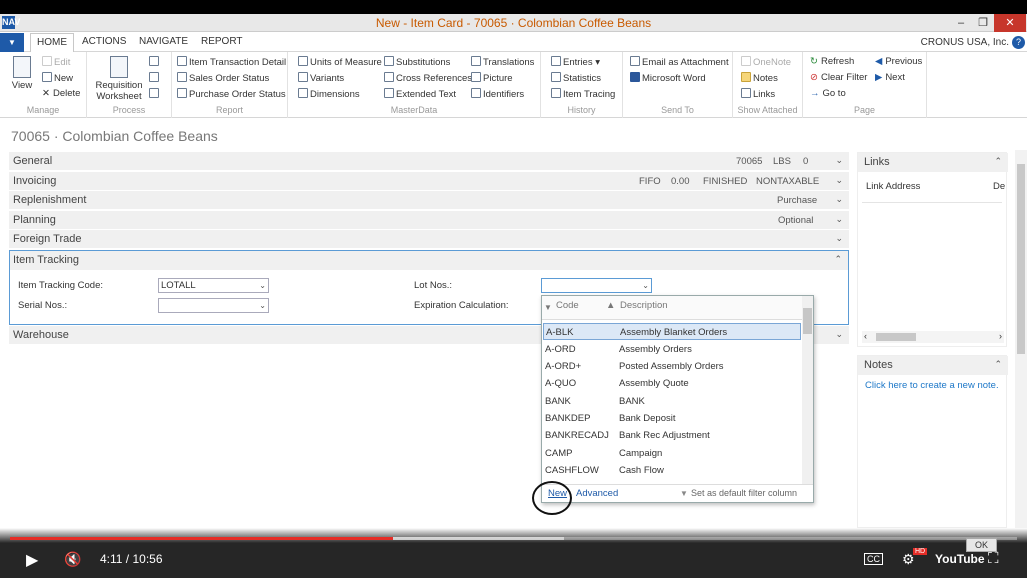 This screenshot has height=578, width=1027. Describe the element at coordinates (567, 305) in the screenshot. I see `column-code-header: Code` at that location.